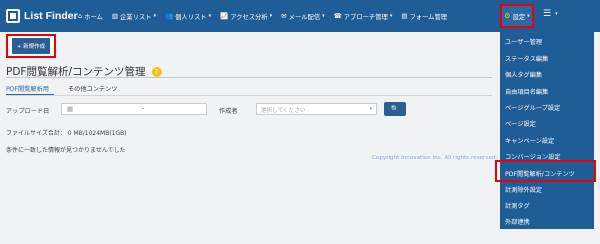 The image size is (600, 244). Describe the element at coordinates (517, 205) in the screenshot. I see `menu-item-measurement-tag: 計測タグ` at that location.